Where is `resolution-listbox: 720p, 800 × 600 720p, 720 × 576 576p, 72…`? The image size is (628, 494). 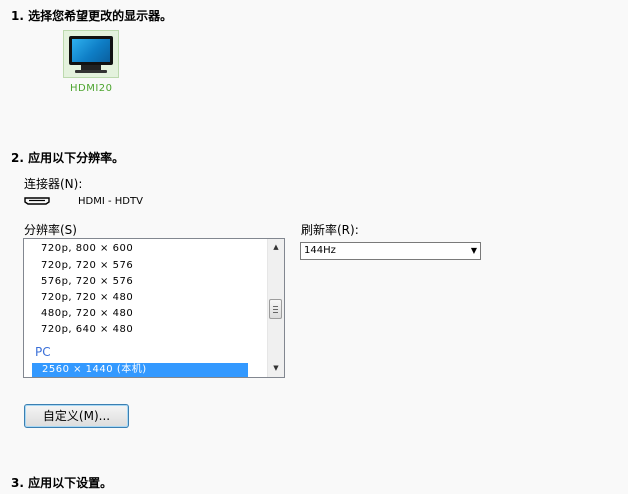 resolution-listbox: 720p, 800 × 600 720p, 720 × 576 576p, 72… is located at coordinates (154, 308).